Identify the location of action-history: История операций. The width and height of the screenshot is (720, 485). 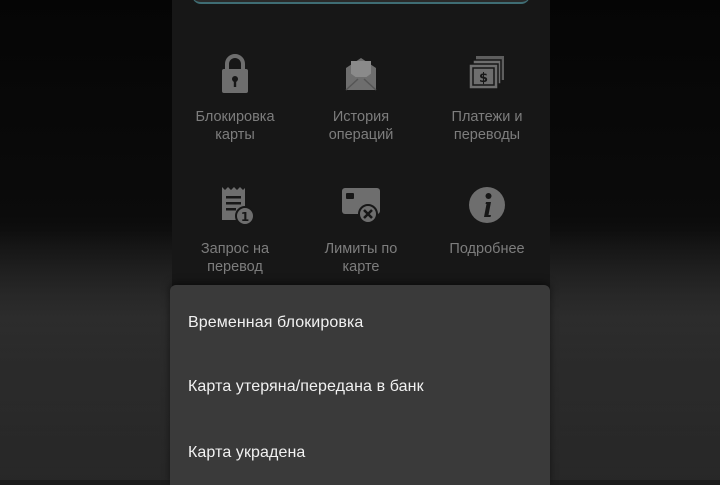
(361, 97).